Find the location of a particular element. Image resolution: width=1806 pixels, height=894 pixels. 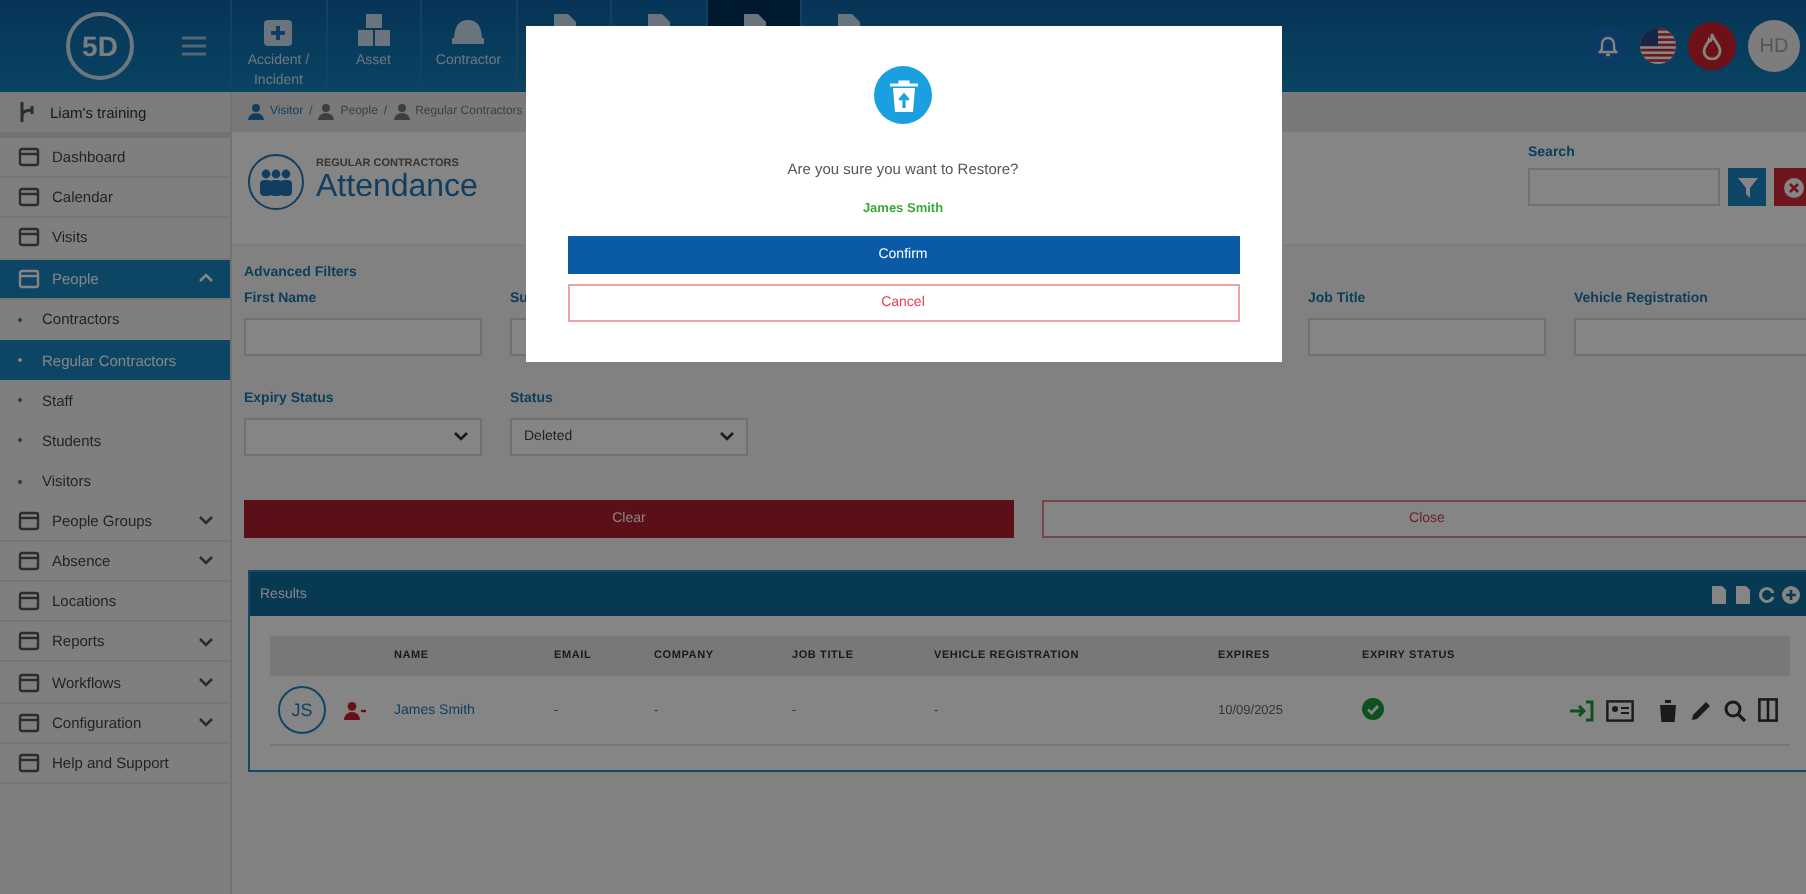

menu-icon is located at coordinates (194, 46).